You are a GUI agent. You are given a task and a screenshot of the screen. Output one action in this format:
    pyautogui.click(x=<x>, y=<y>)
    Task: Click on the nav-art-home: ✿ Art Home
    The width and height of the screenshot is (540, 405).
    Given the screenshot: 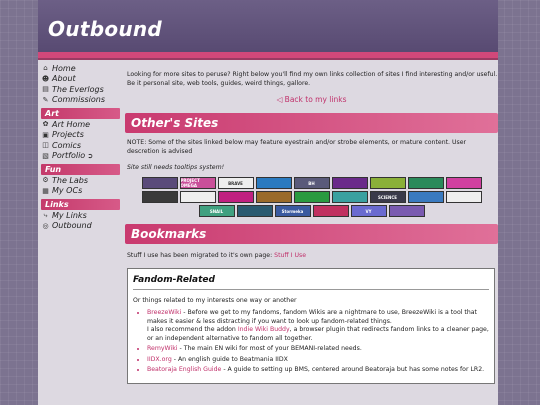 What is the action you would take?
    pyautogui.click(x=80, y=124)
    